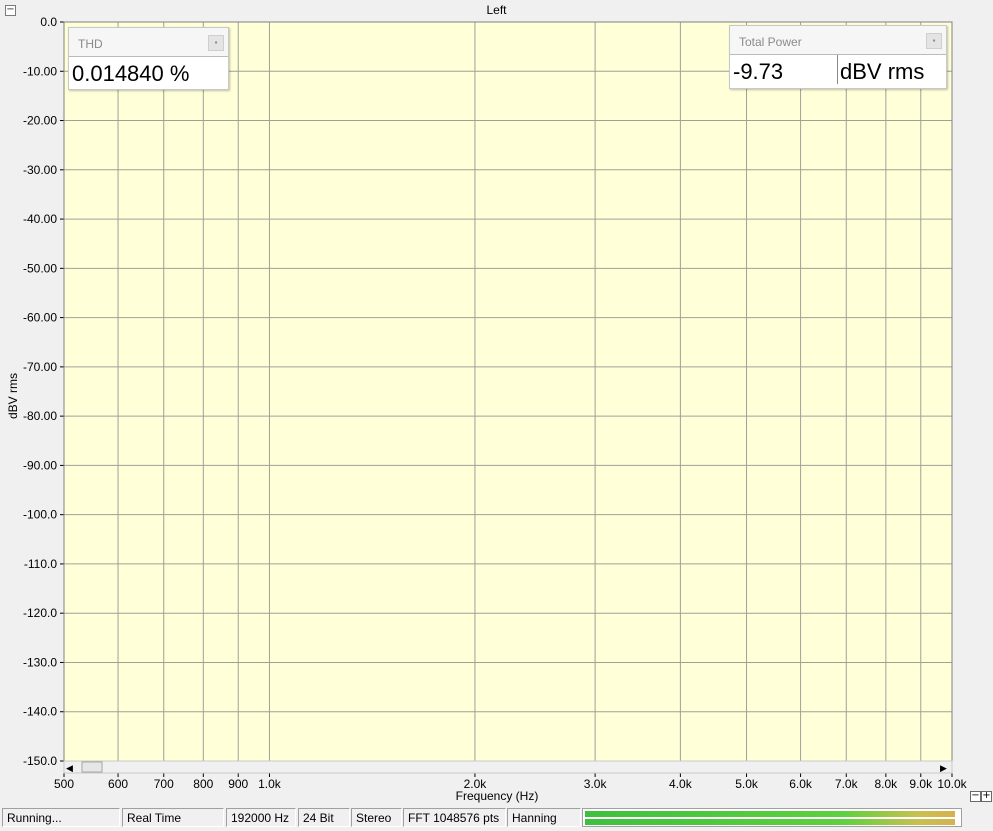 The image size is (993, 831). What do you see at coordinates (131, 73) in the screenshot?
I see `thd-value: 0.014840 %` at bounding box center [131, 73].